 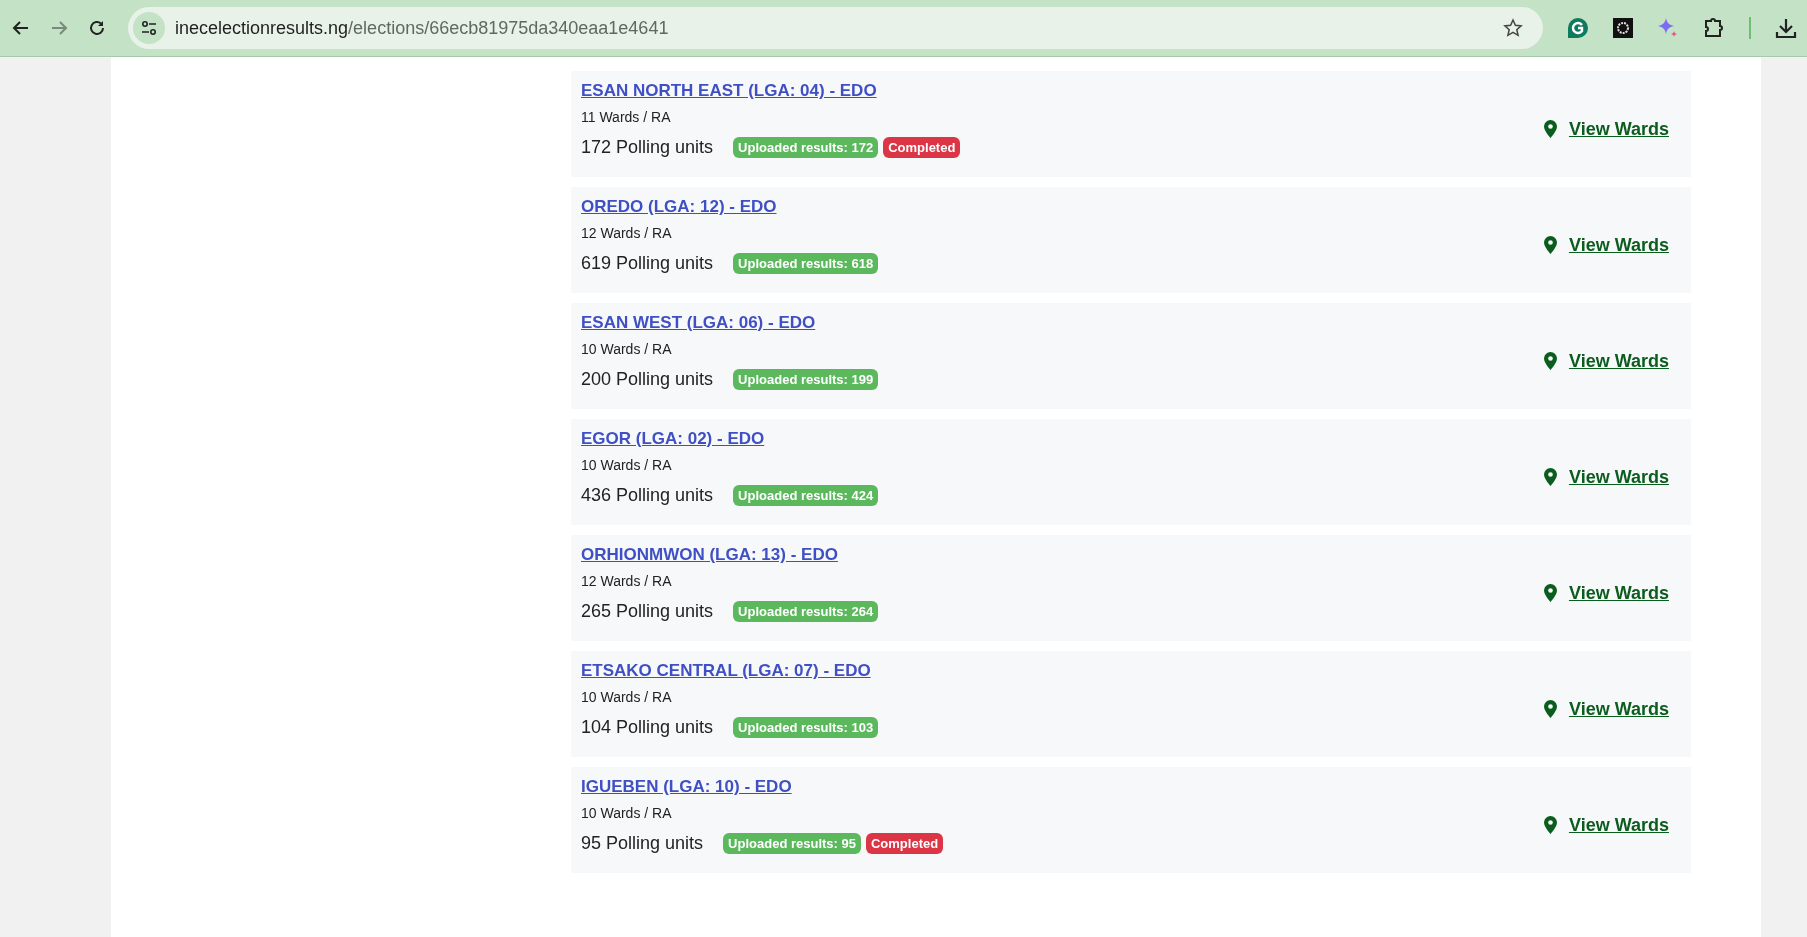 What do you see at coordinates (730, 555) in the screenshot?
I see `lga-title-link: ORHIONMWON (LGA: 13) - EDO` at bounding box center [730, 555].